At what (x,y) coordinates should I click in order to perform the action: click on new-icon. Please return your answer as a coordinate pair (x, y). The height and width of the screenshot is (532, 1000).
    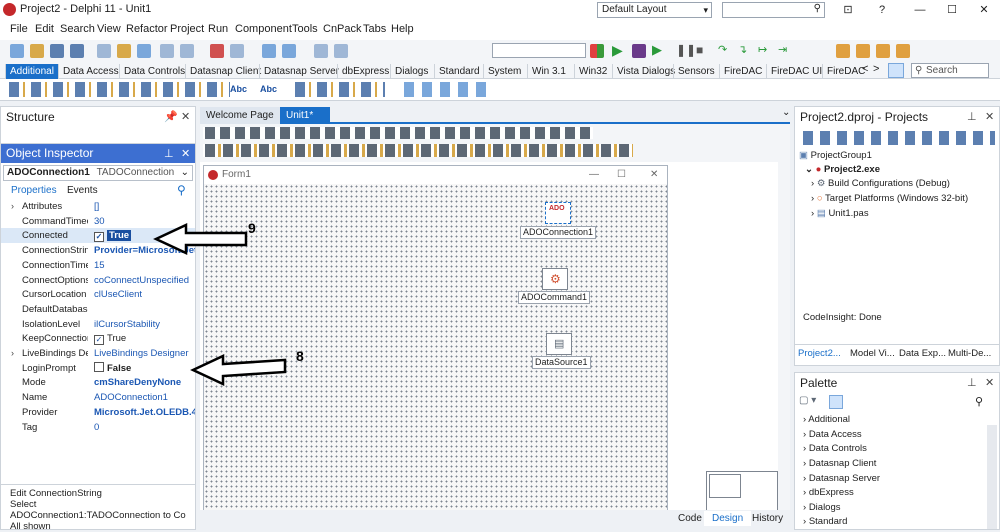
    Looking at the image, I should click on (17, 51).